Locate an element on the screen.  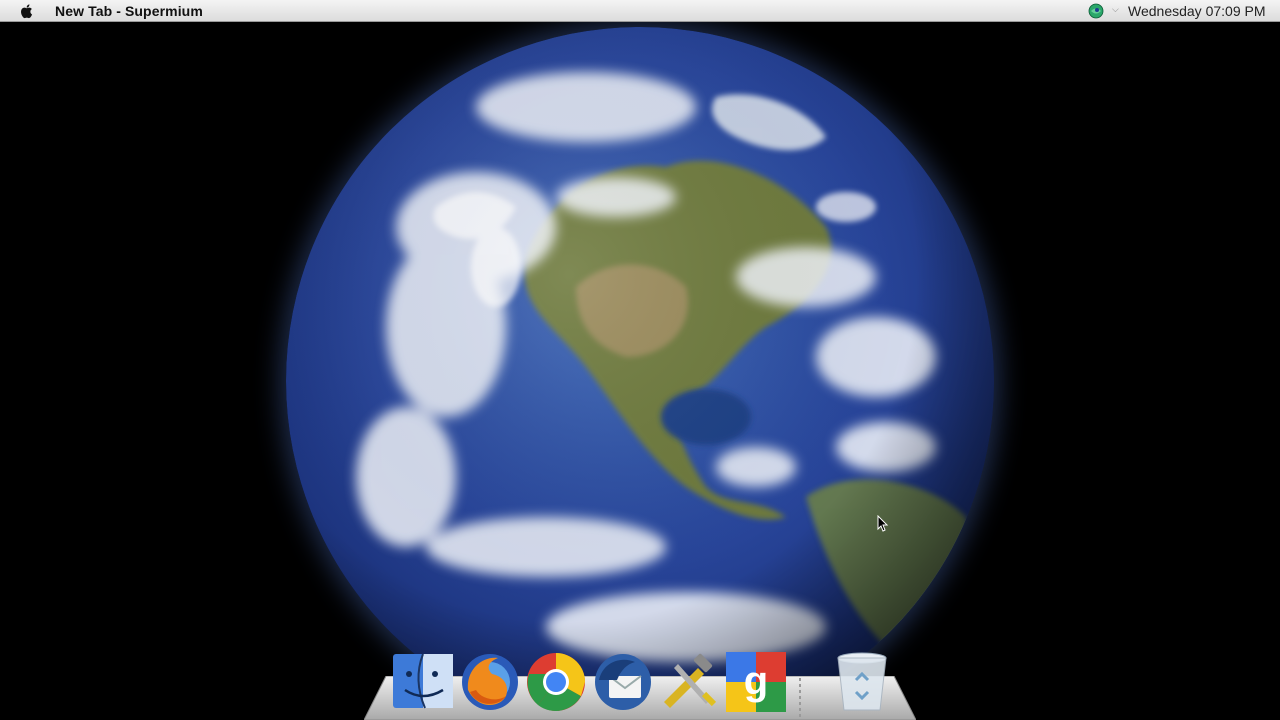
dock-item-firefox is located at coordinates (490, 682).